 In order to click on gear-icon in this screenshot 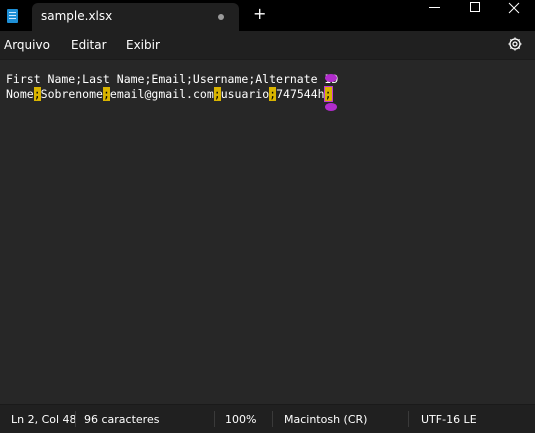, I will do `click(515, 44)`.